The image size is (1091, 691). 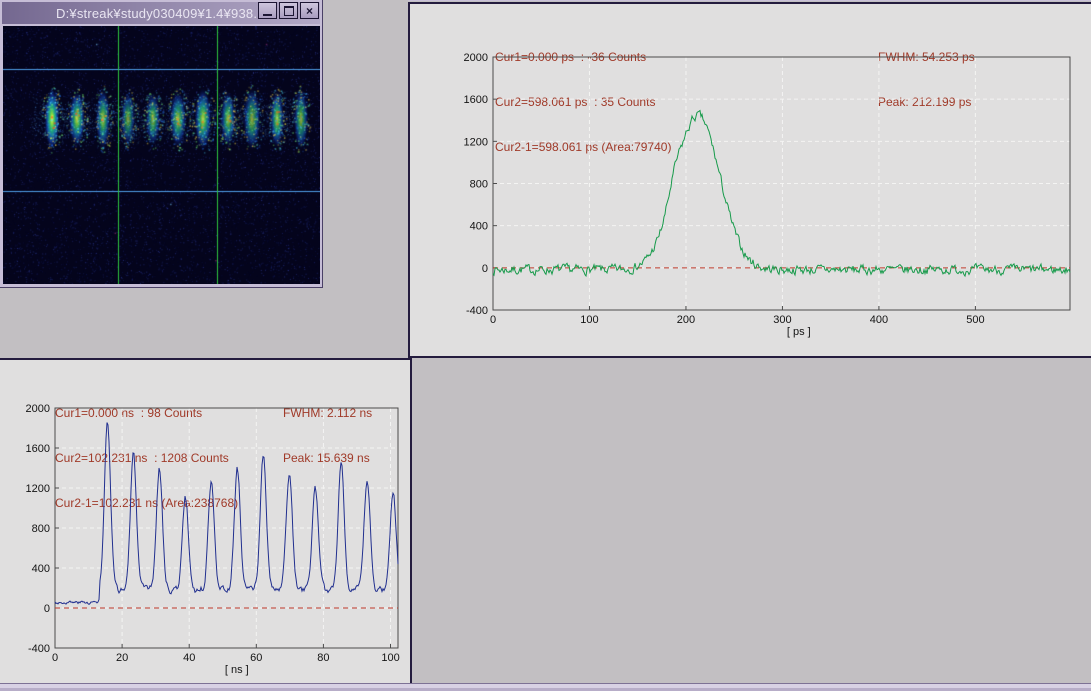 What do you see at coordinates (237, 670) in the screenshot?
I see `x-axis-unit-label: [ ns ]` at bounding box center [237, 670].